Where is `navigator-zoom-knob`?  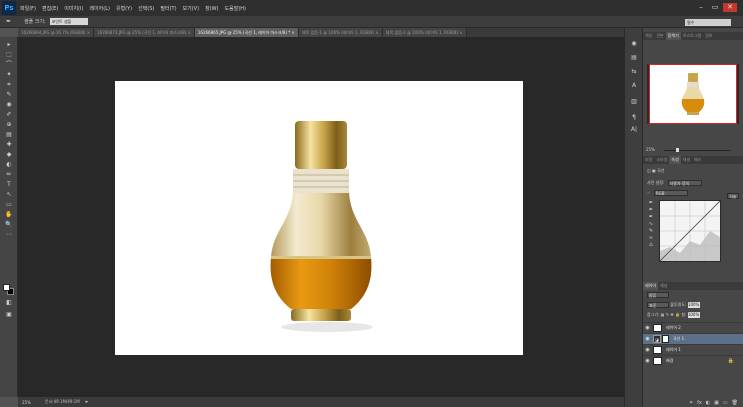 navigator-zoom-knob is located at coordinates (677, 150).